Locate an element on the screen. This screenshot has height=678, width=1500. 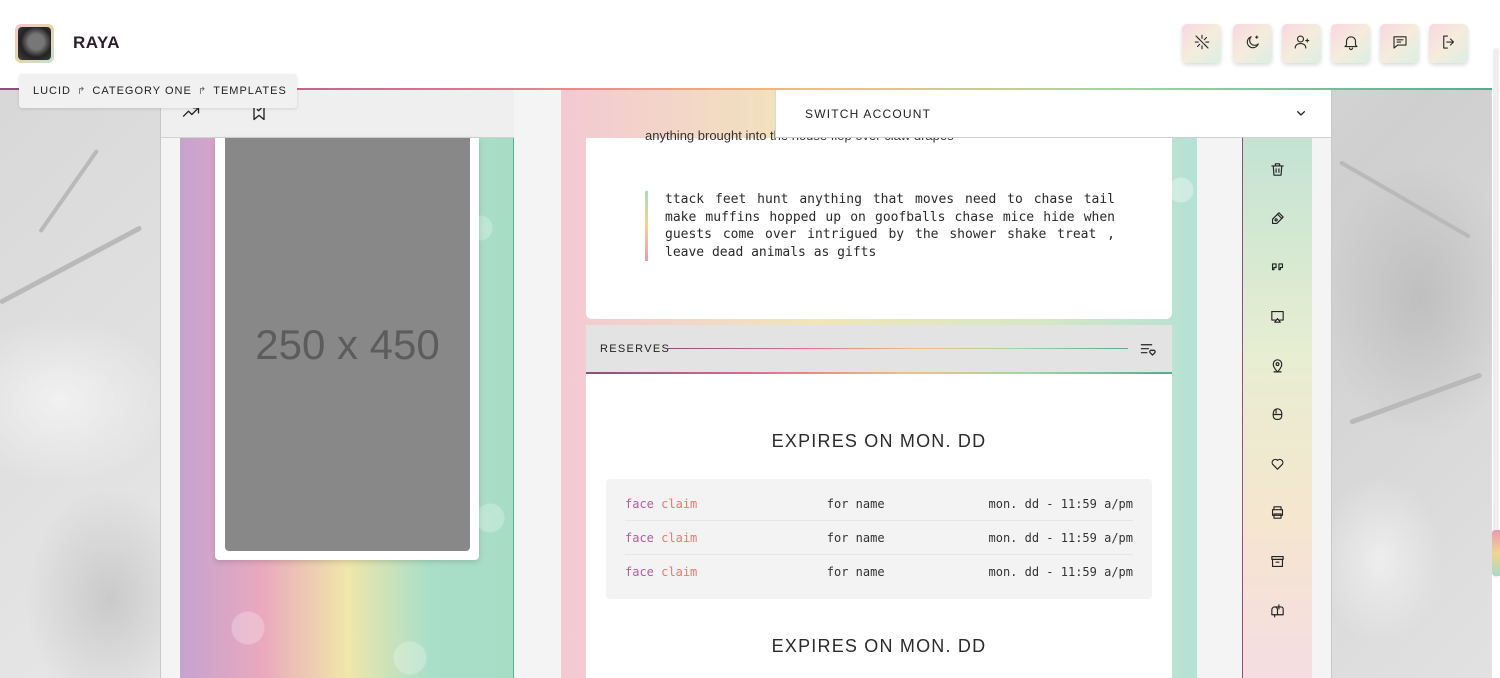
mailbox-button is located at coordinates (1277, 612).